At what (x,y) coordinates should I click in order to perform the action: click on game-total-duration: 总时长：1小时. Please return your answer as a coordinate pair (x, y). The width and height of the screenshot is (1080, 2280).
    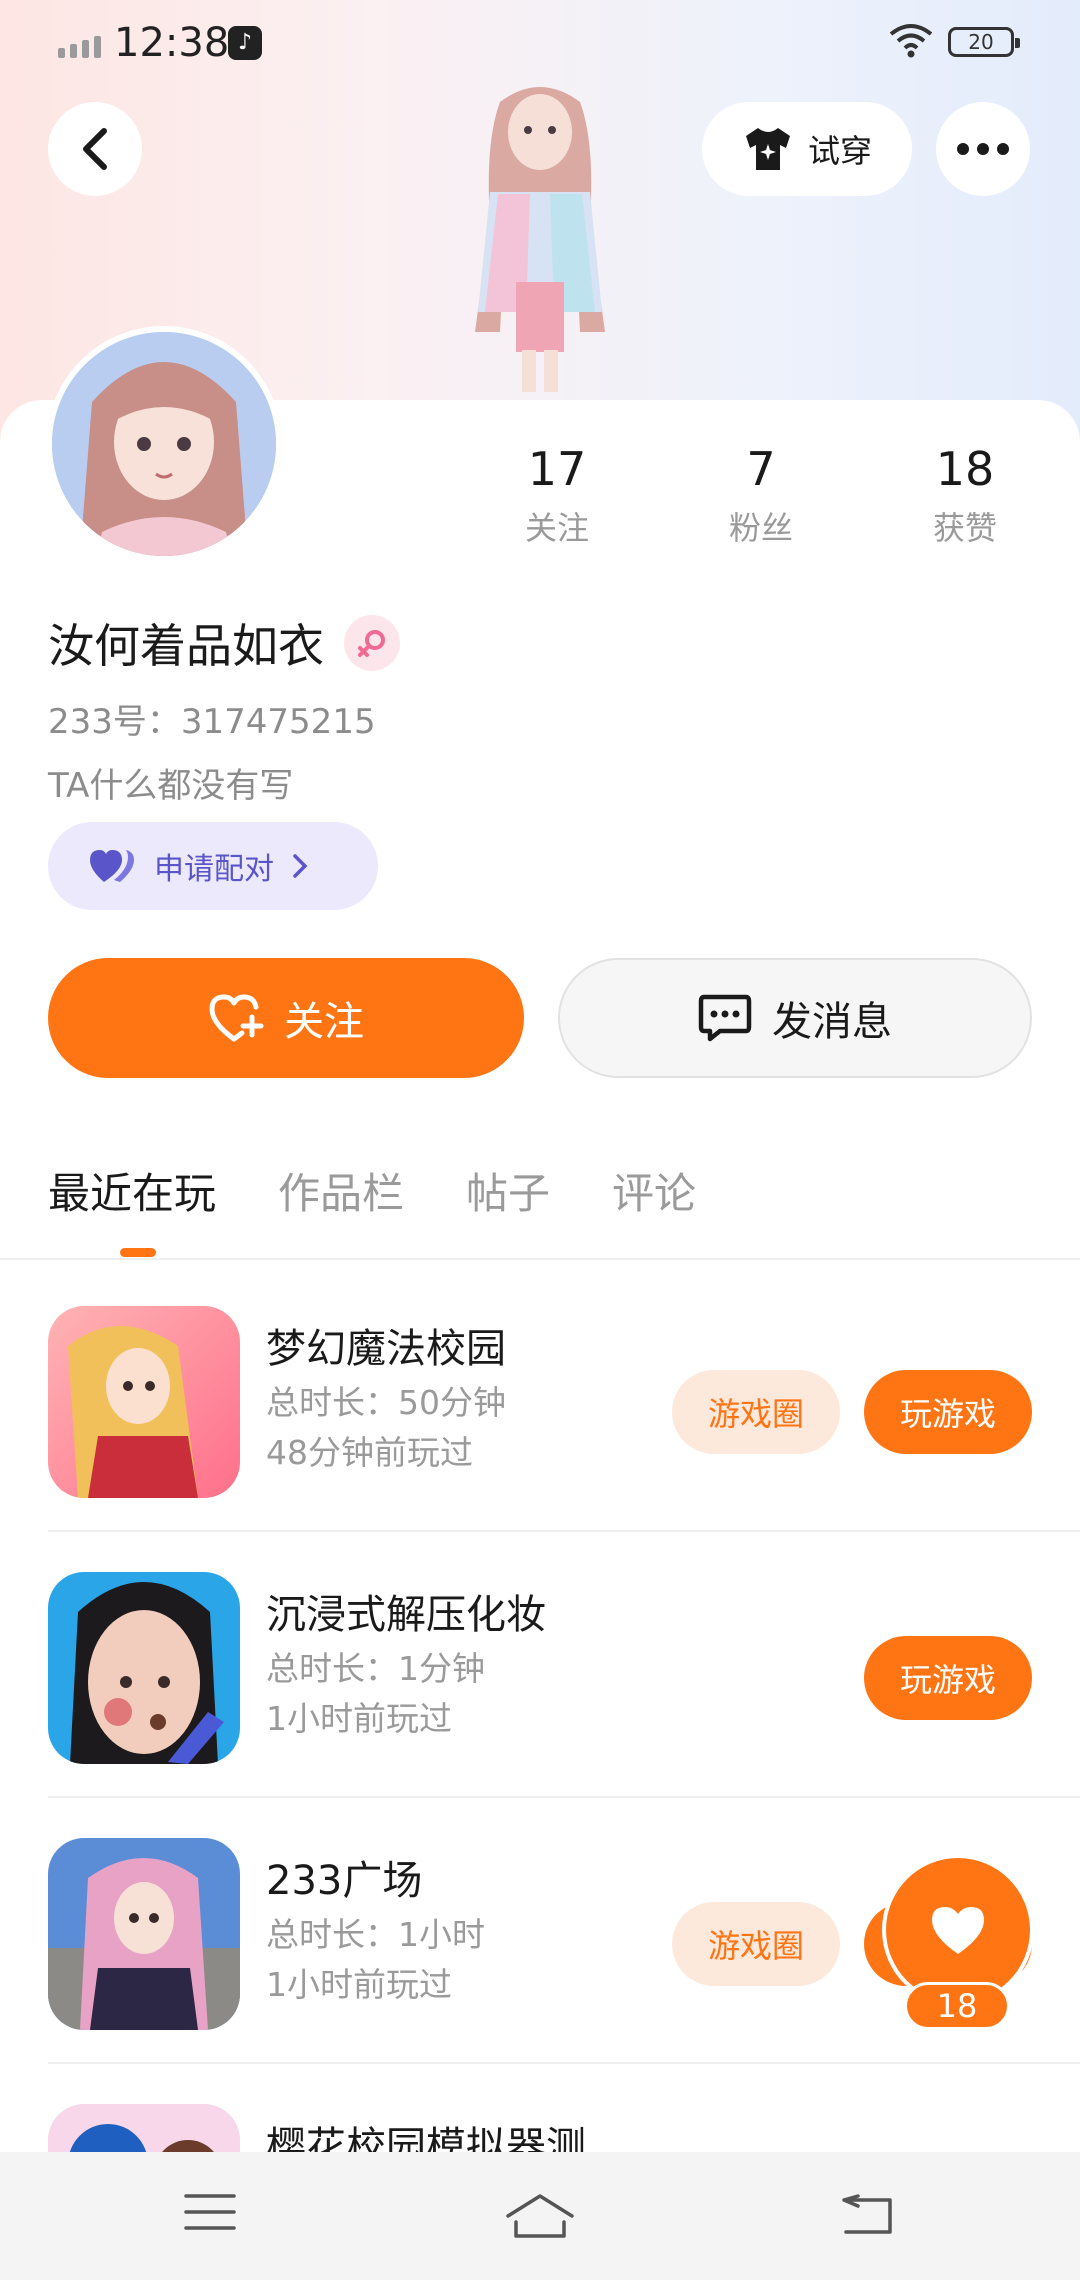
    Looking at the image, I should click on (375, 1934).